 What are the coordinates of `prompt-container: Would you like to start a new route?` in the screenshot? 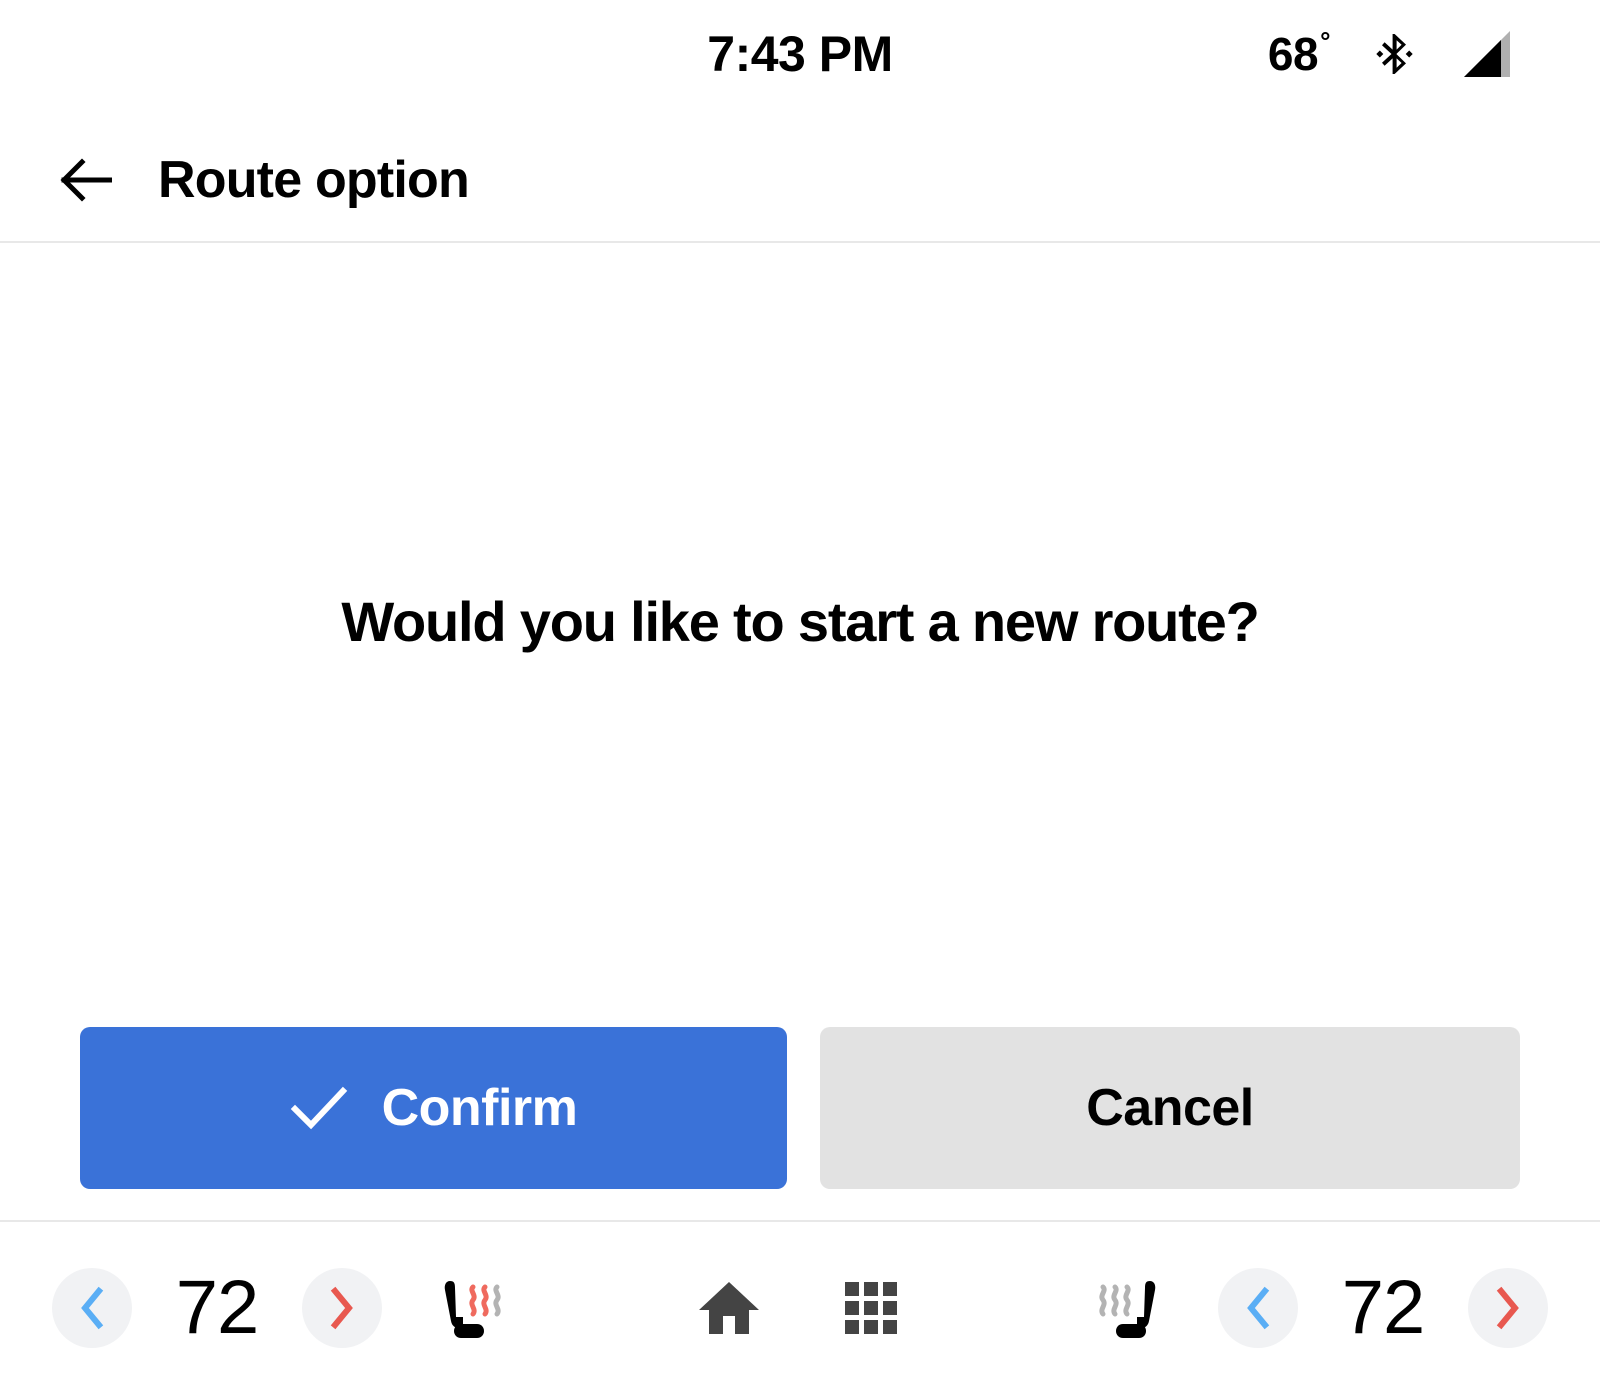 It's located at (800, 622).